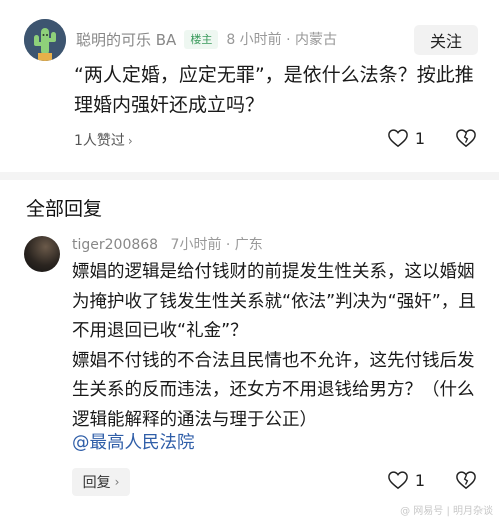 This screenshot has width=499, height=521. What do you see at coordinates (216, 245) in the screenshot?
I see `reply-timestamp-location: 7小时前 · 广东` at bounding box center [216, 245].